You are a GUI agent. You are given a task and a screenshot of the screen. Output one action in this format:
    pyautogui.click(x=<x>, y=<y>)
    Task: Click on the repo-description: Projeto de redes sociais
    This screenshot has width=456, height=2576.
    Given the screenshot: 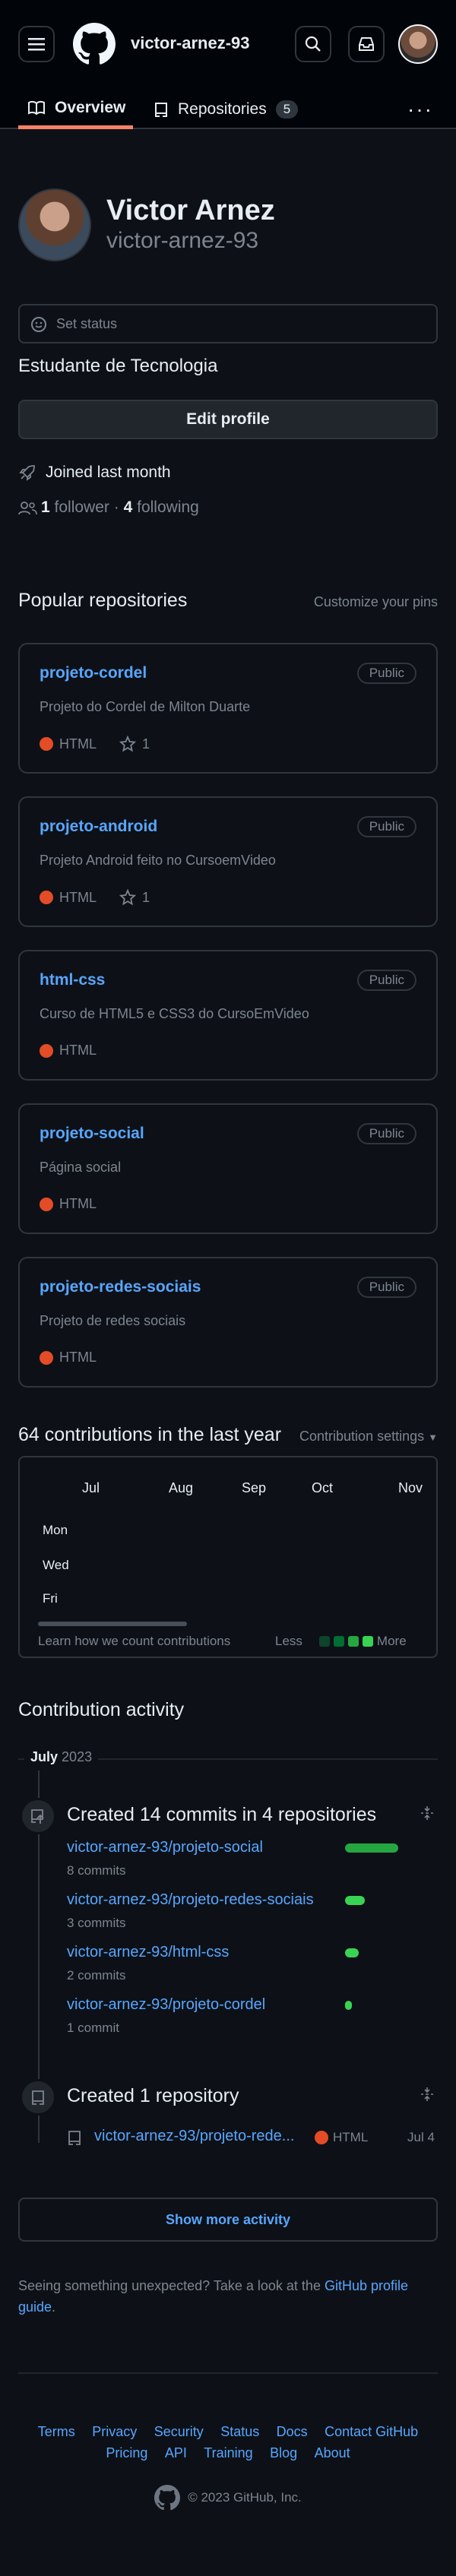 What is the action you would take?
    pyautogui.click(x=113, y=1320)
    